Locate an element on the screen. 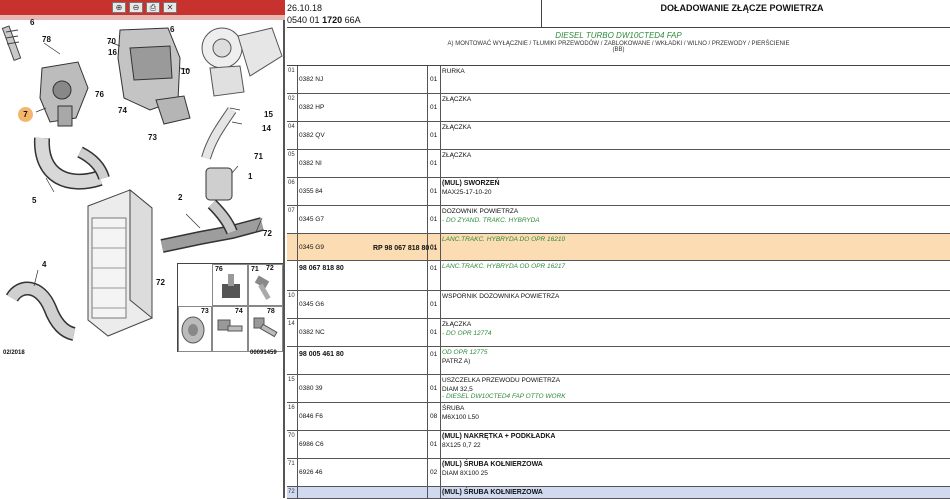 This screenshot has height=499, width=950. row-ref-code: 0382 NI is located at coordinates (310, 163).